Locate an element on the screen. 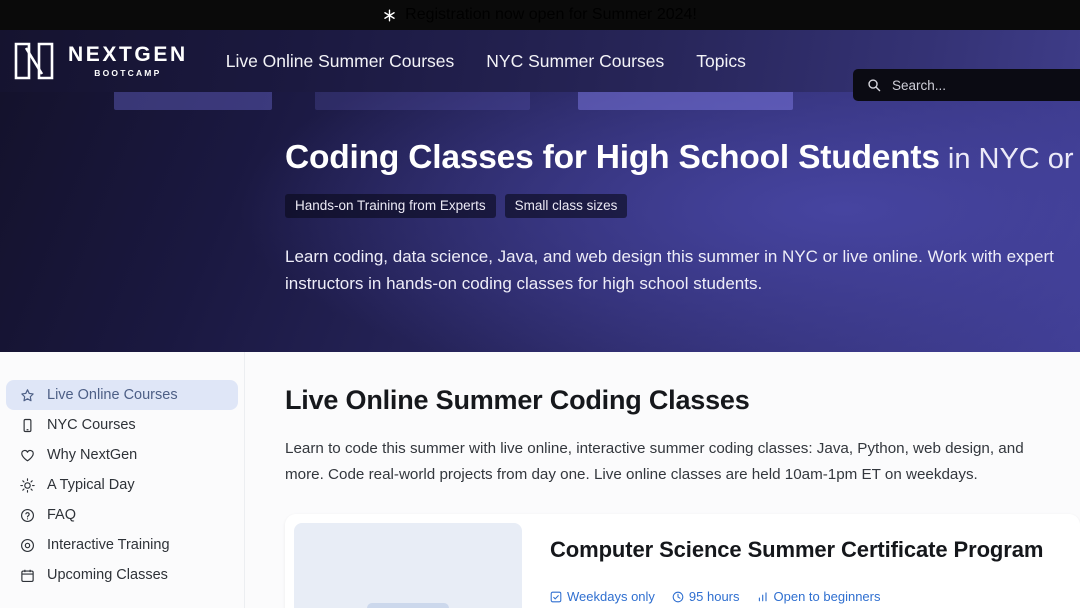 Image resolution: width=1080 pixels, height=608 pixels. logo: NEXTGEN BOOTCAMP is located at coordinates (100, 61).